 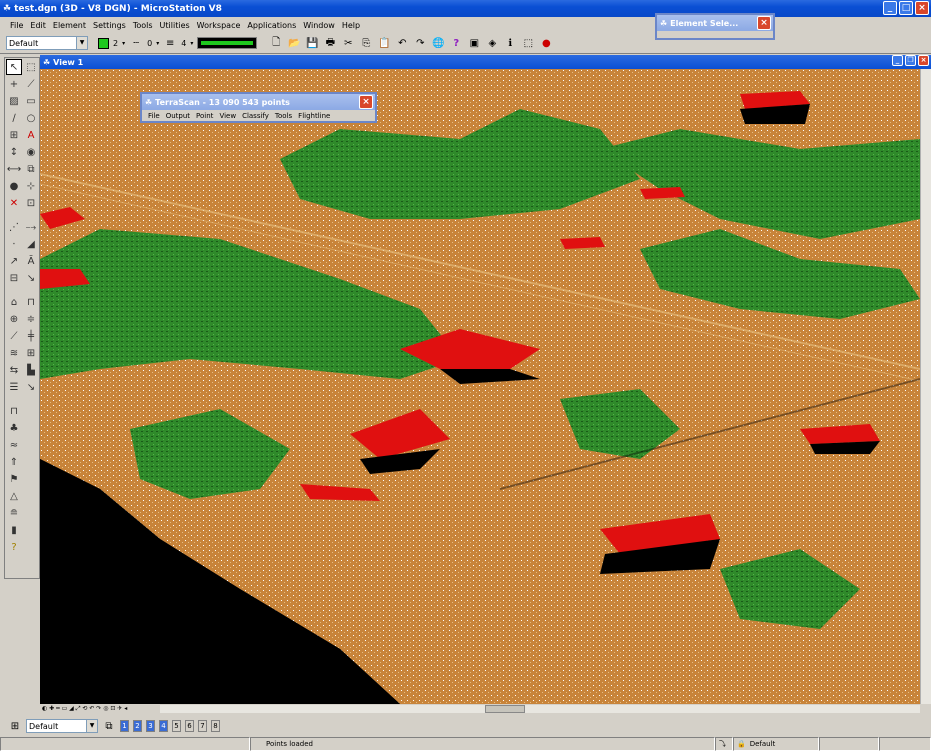 I want to click on diagonal-icon: ⟋, so click(x=14, y=336).